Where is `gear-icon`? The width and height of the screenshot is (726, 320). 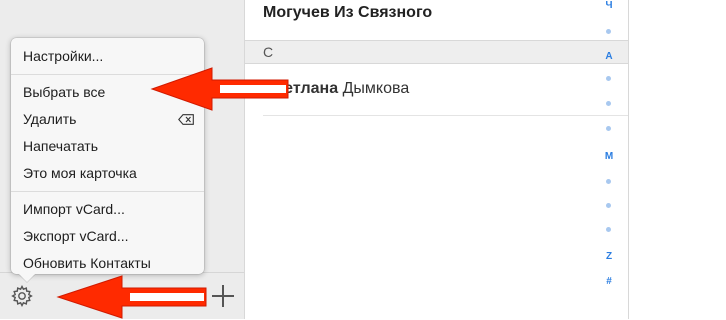
gear-icon is located at coordinates (22, 296).